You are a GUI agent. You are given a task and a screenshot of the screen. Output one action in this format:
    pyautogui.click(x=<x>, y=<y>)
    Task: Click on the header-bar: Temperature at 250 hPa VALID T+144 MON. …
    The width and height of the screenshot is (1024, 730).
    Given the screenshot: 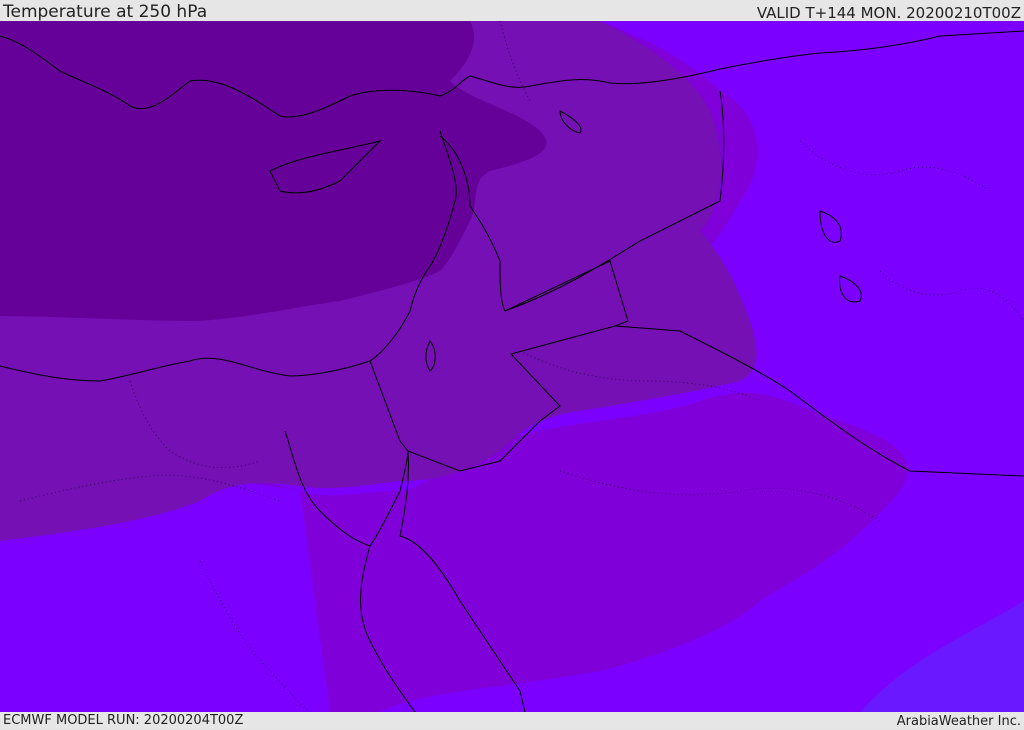 What is the action you would take?
    pyautogui.click(x=512, y=11)
    